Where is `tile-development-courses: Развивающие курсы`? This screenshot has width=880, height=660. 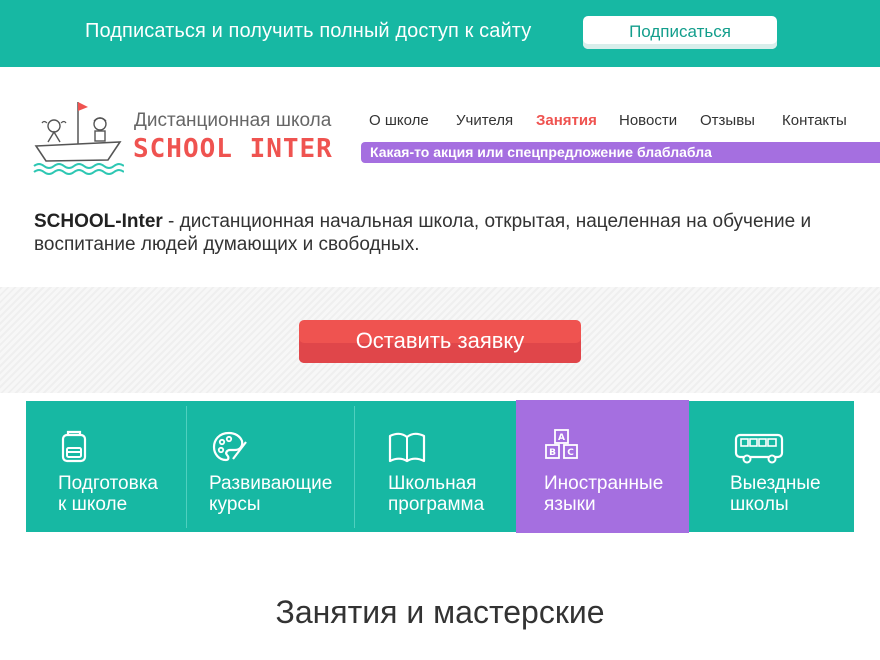 tile-development-courses: Развивающие курсы is located at coordinates (270, 466).